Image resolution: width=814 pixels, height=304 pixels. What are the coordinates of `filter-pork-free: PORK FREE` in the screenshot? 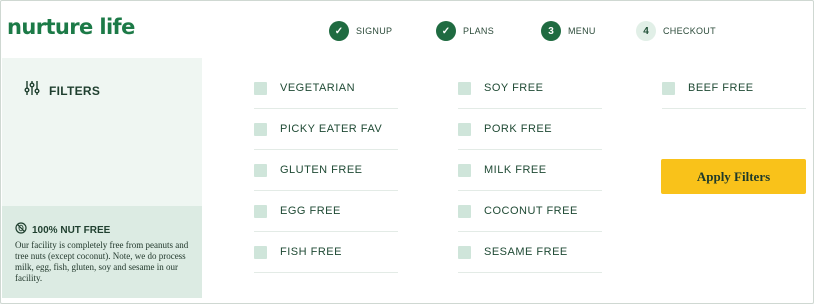 It's located at (530, 129).